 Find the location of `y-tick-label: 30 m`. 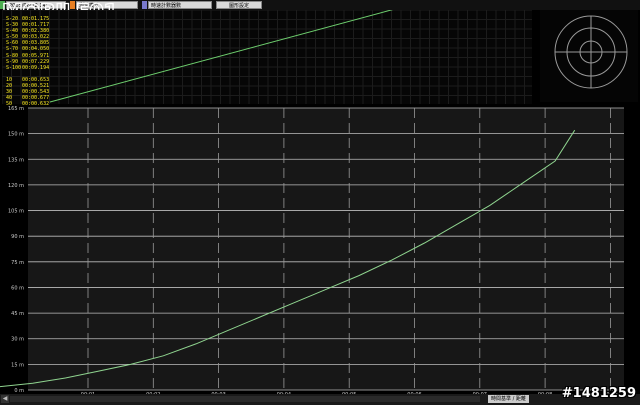

y-tick-label: 30 m is located at coordinates (17, 340).